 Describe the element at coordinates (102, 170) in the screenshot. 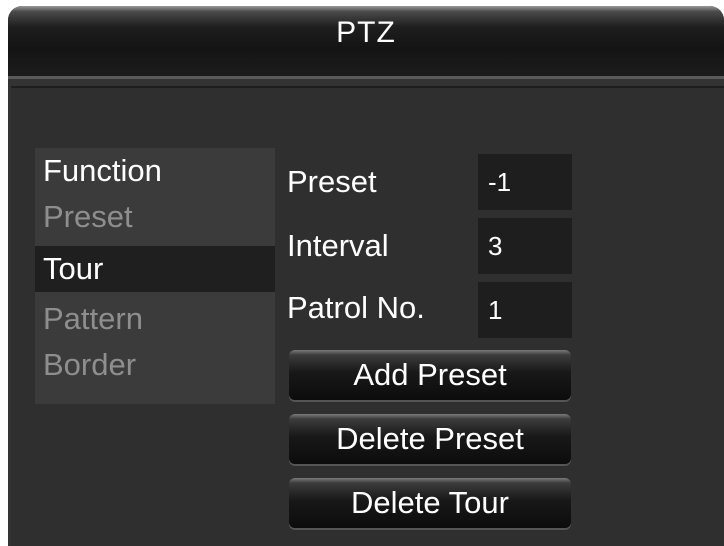

I see `function-menu-header: Function` at that location.